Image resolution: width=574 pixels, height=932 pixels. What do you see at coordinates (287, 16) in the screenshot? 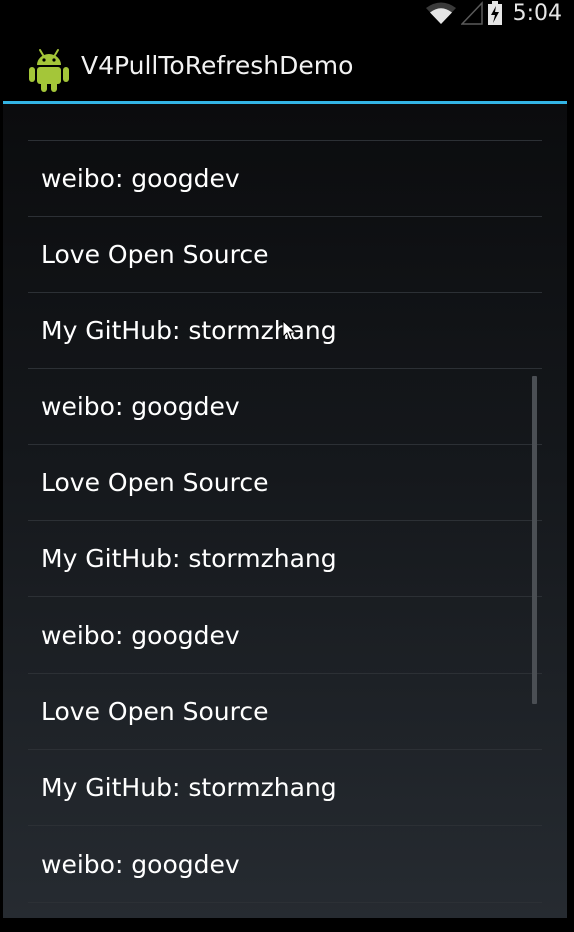
I see `status-bar: 5:04` at bounding box center [287, 16].